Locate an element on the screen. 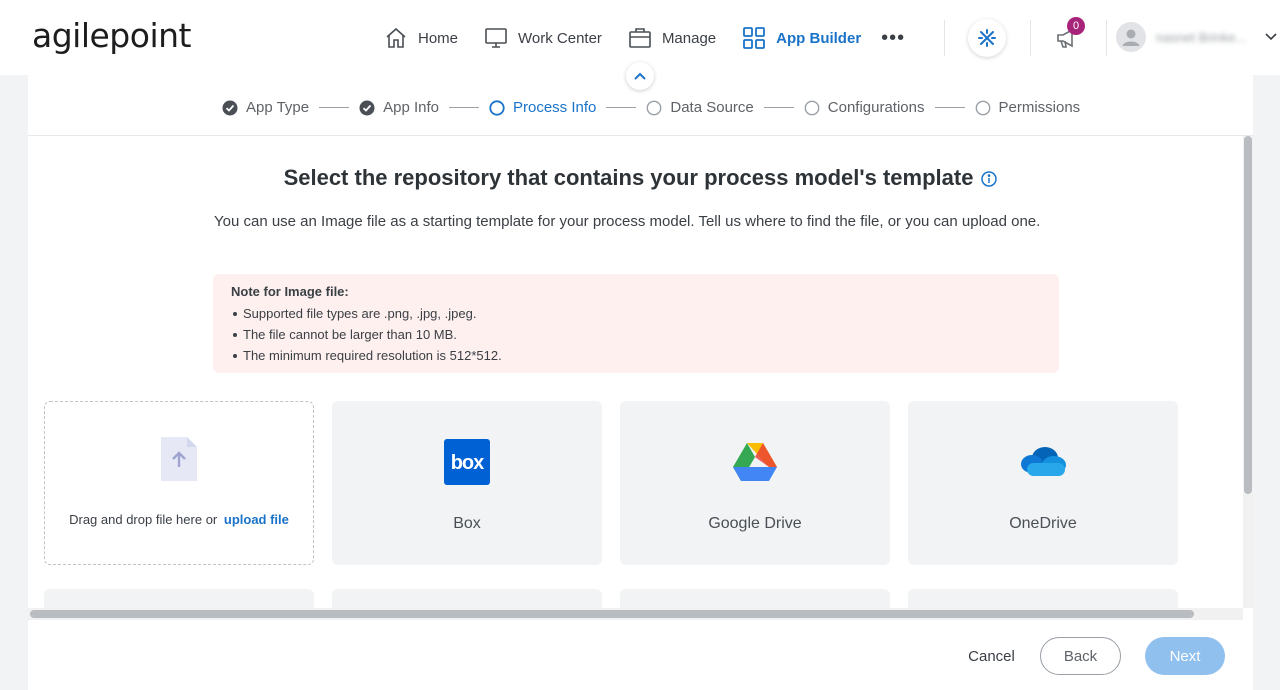 The image size is (1280, 690). notifications-button: 0 is located at coordinates (1070, 36).